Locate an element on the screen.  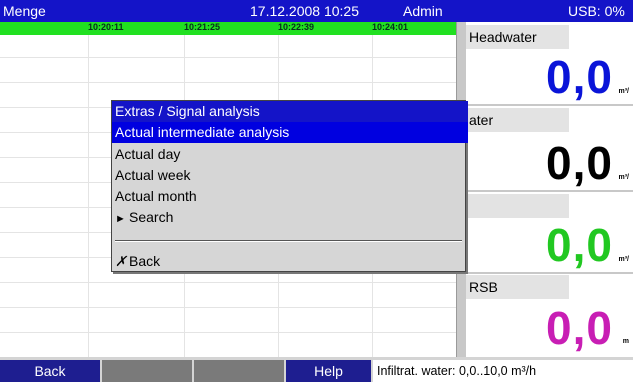
menu-item-label: Actual day is located at coordinates (148, 154).